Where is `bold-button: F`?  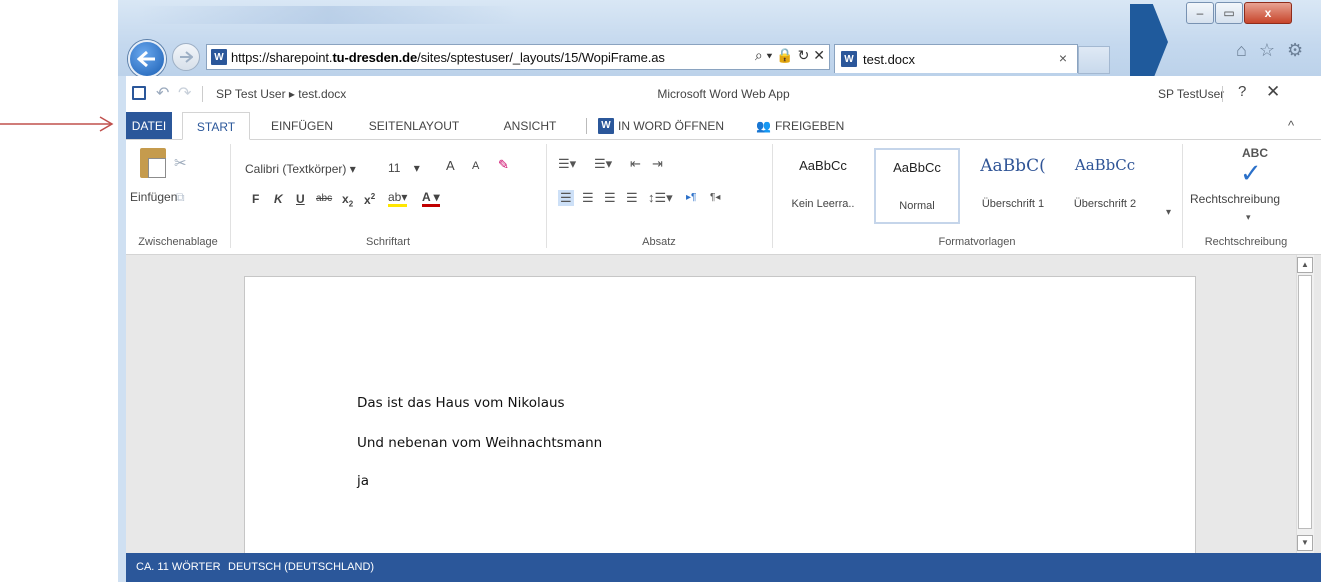
bold-button: F is located at coordinates (255, 199).